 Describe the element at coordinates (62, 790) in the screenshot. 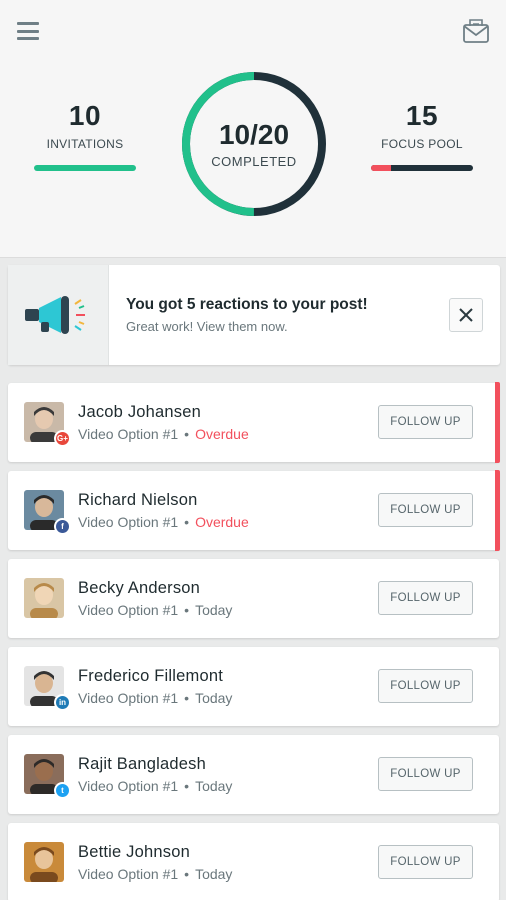

I see `twitter-icon: t` at that location.